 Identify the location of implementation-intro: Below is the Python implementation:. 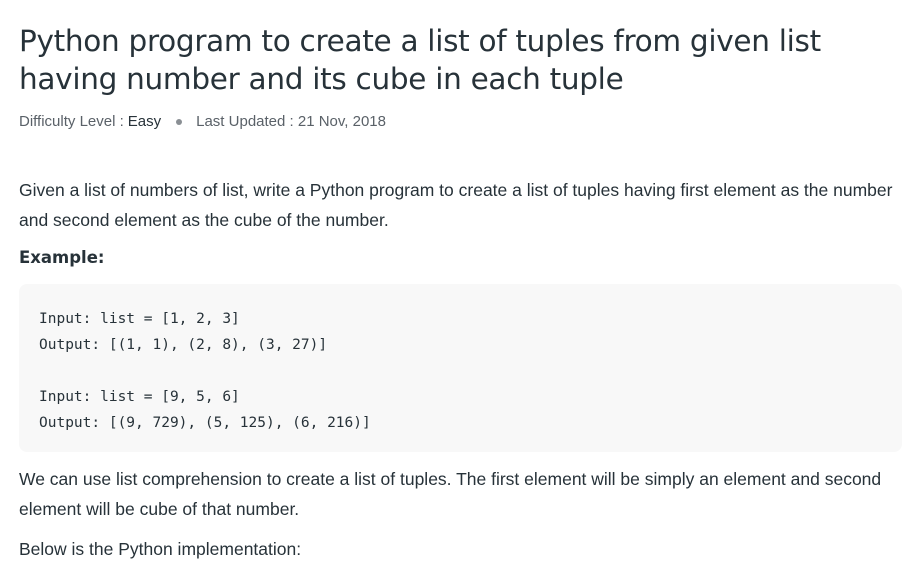
(160, 549).